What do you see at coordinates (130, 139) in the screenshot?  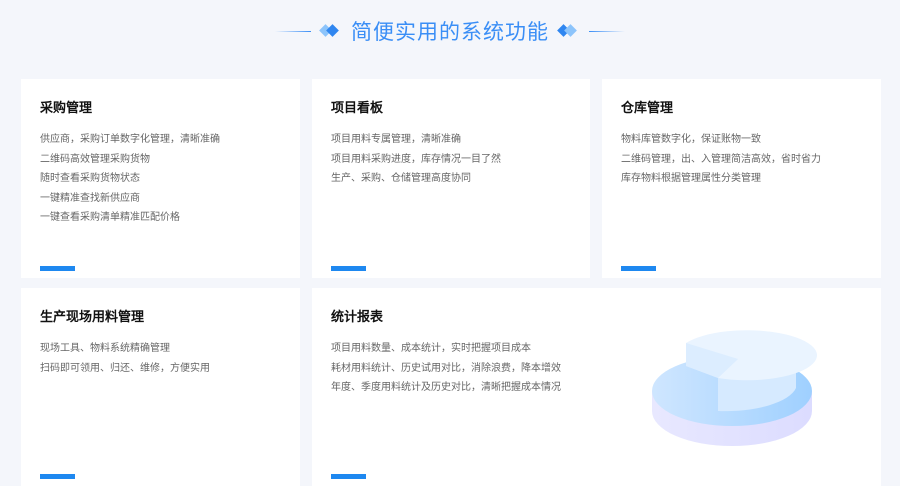 I see `card-line: 供应商，采购订单数字化管理，清晰准确` at bounding box center [130, 139].